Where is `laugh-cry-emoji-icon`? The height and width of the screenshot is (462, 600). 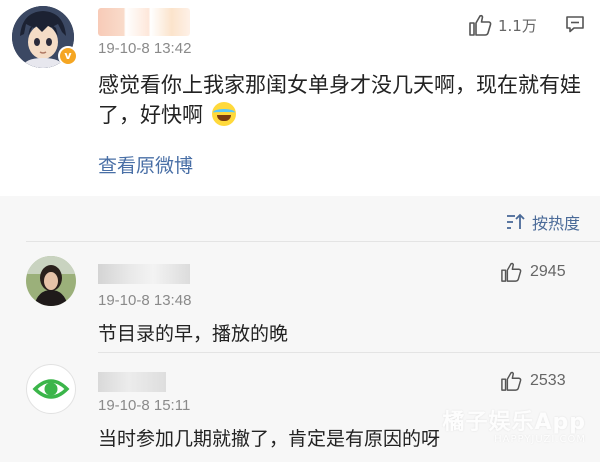 laugh-cry-emoji-icon is located at coordinates (223, 114).